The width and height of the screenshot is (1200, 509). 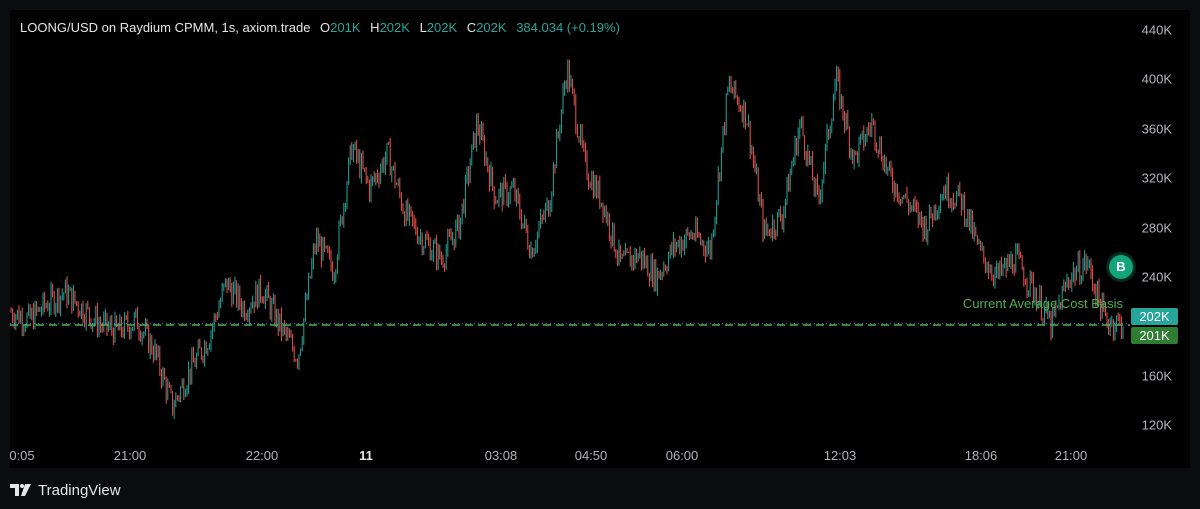 I want to click on low-label: L, so click(x=423, y=27).